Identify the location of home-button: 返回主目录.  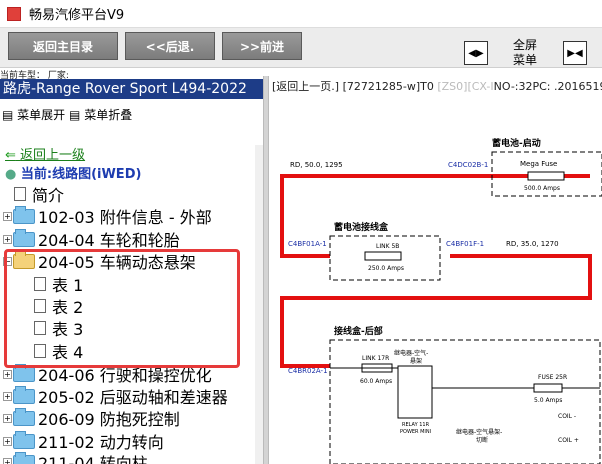
(63, 46).